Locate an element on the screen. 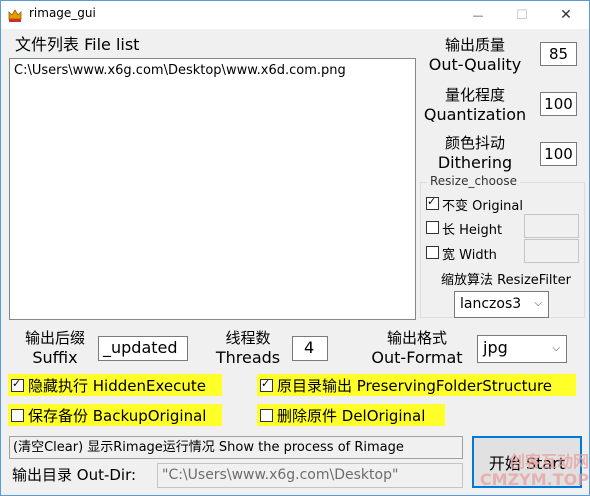 The height and width of the screenshot is (496, 590). dithering-label-cn: 颜色抖动 is located at coordinates (474, 143).